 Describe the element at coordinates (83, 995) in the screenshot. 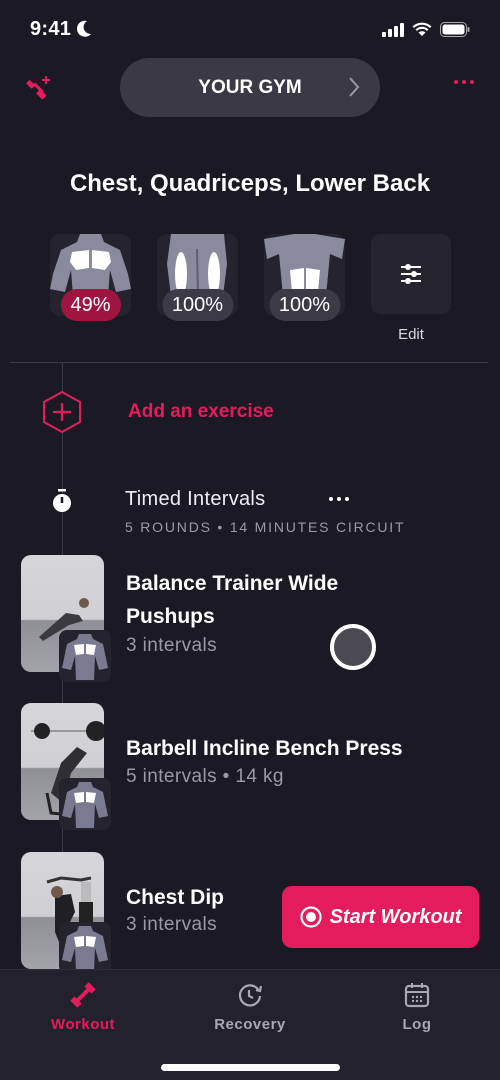

I see `dumbbell-icon` at that location.